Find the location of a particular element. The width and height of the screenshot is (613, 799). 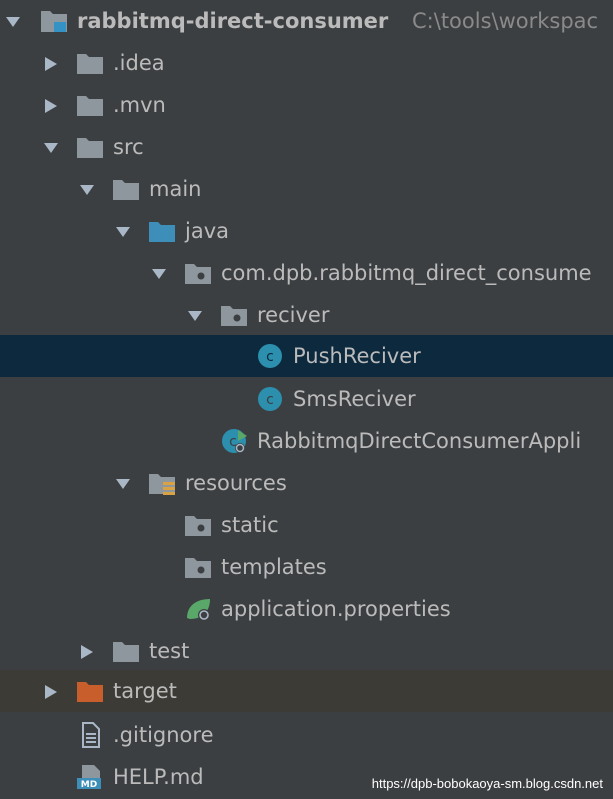

tree-row-package: com.dpb.rabbitmq_direct_consume is located at coordinates (306, 273).